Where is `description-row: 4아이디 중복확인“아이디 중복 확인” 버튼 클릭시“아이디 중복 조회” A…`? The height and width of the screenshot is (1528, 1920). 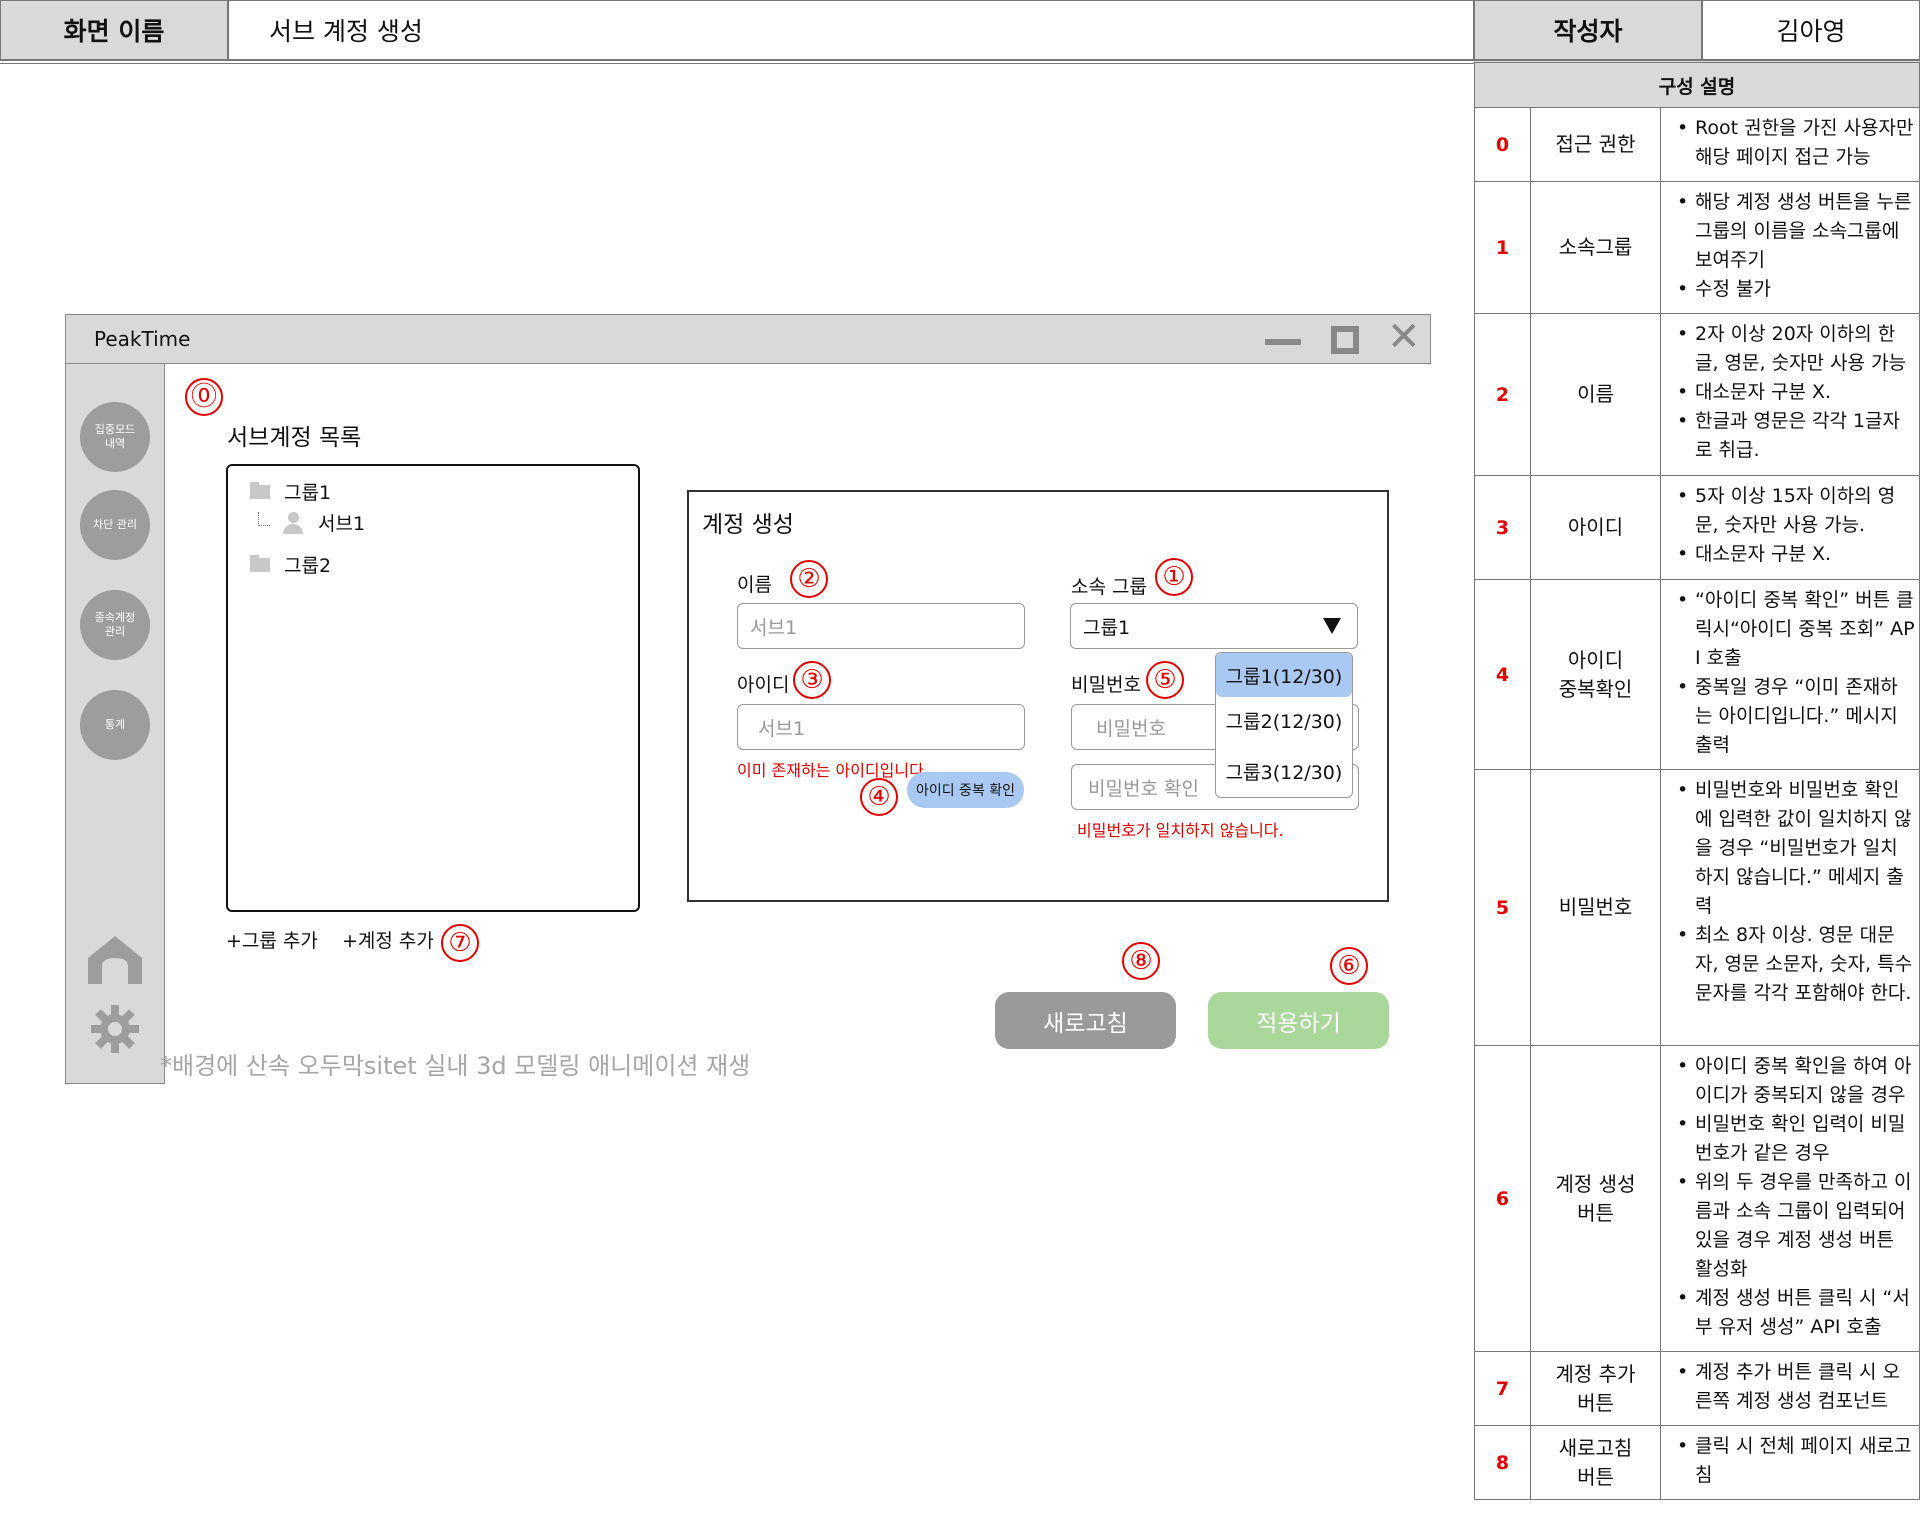 description-row: 4아이디 중복확인“아이디 중복 확인” 버튼 클릭시“아이디 중복 조회” A… is located at coordinates (1697, 675).